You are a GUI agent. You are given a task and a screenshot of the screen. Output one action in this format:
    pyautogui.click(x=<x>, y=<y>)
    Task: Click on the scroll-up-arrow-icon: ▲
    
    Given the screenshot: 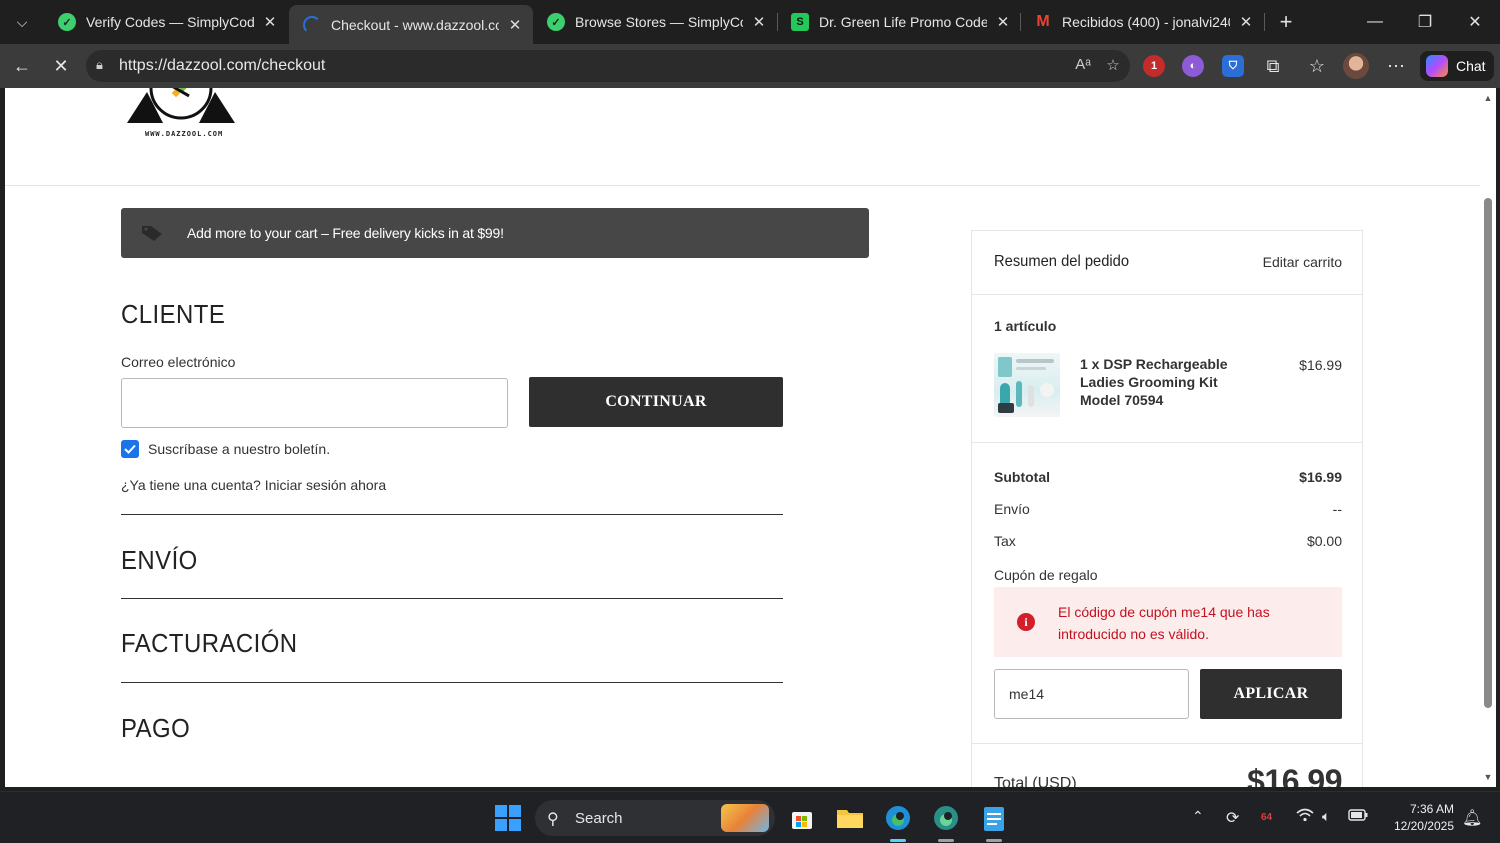 What is the action you would take?
    pyautogui.click(x=1488, y=98)
    